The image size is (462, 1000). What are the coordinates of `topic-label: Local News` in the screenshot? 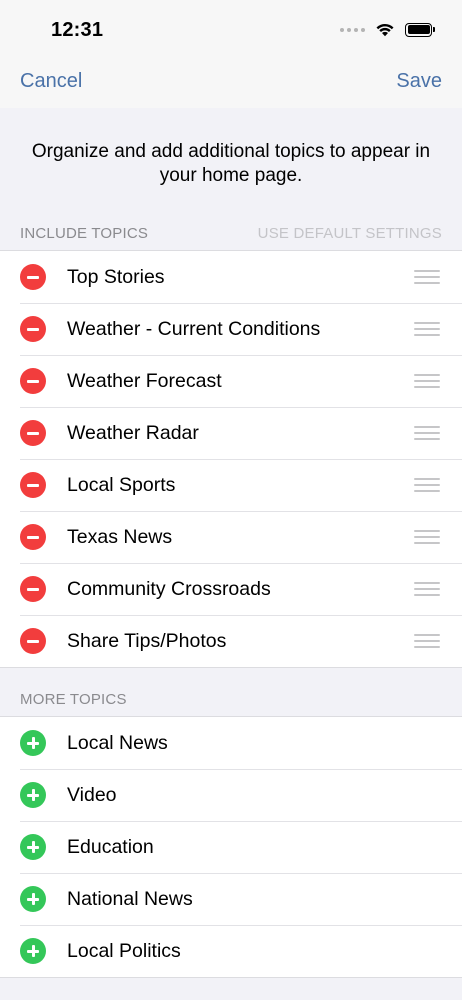 It's located at (117, 742).